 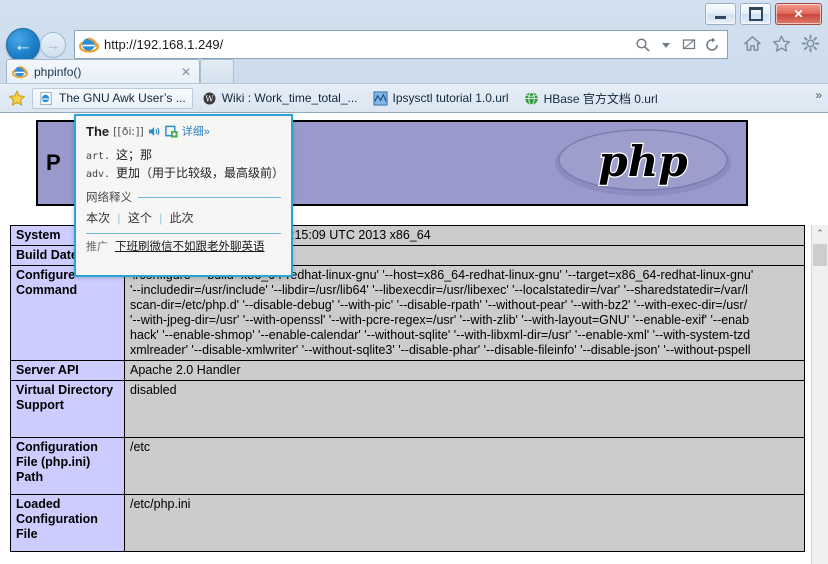 I want to click on favorites-star-icon, so click(x=781, y=43).